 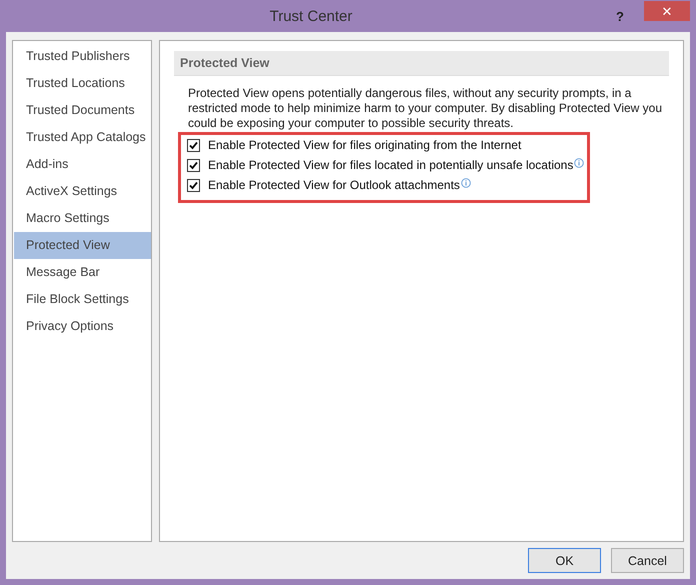 What do you see at coordinates (82, 326) in the screenshot?
I see `sidebar-item: Privacy Options` at bounding box center [82, 326].